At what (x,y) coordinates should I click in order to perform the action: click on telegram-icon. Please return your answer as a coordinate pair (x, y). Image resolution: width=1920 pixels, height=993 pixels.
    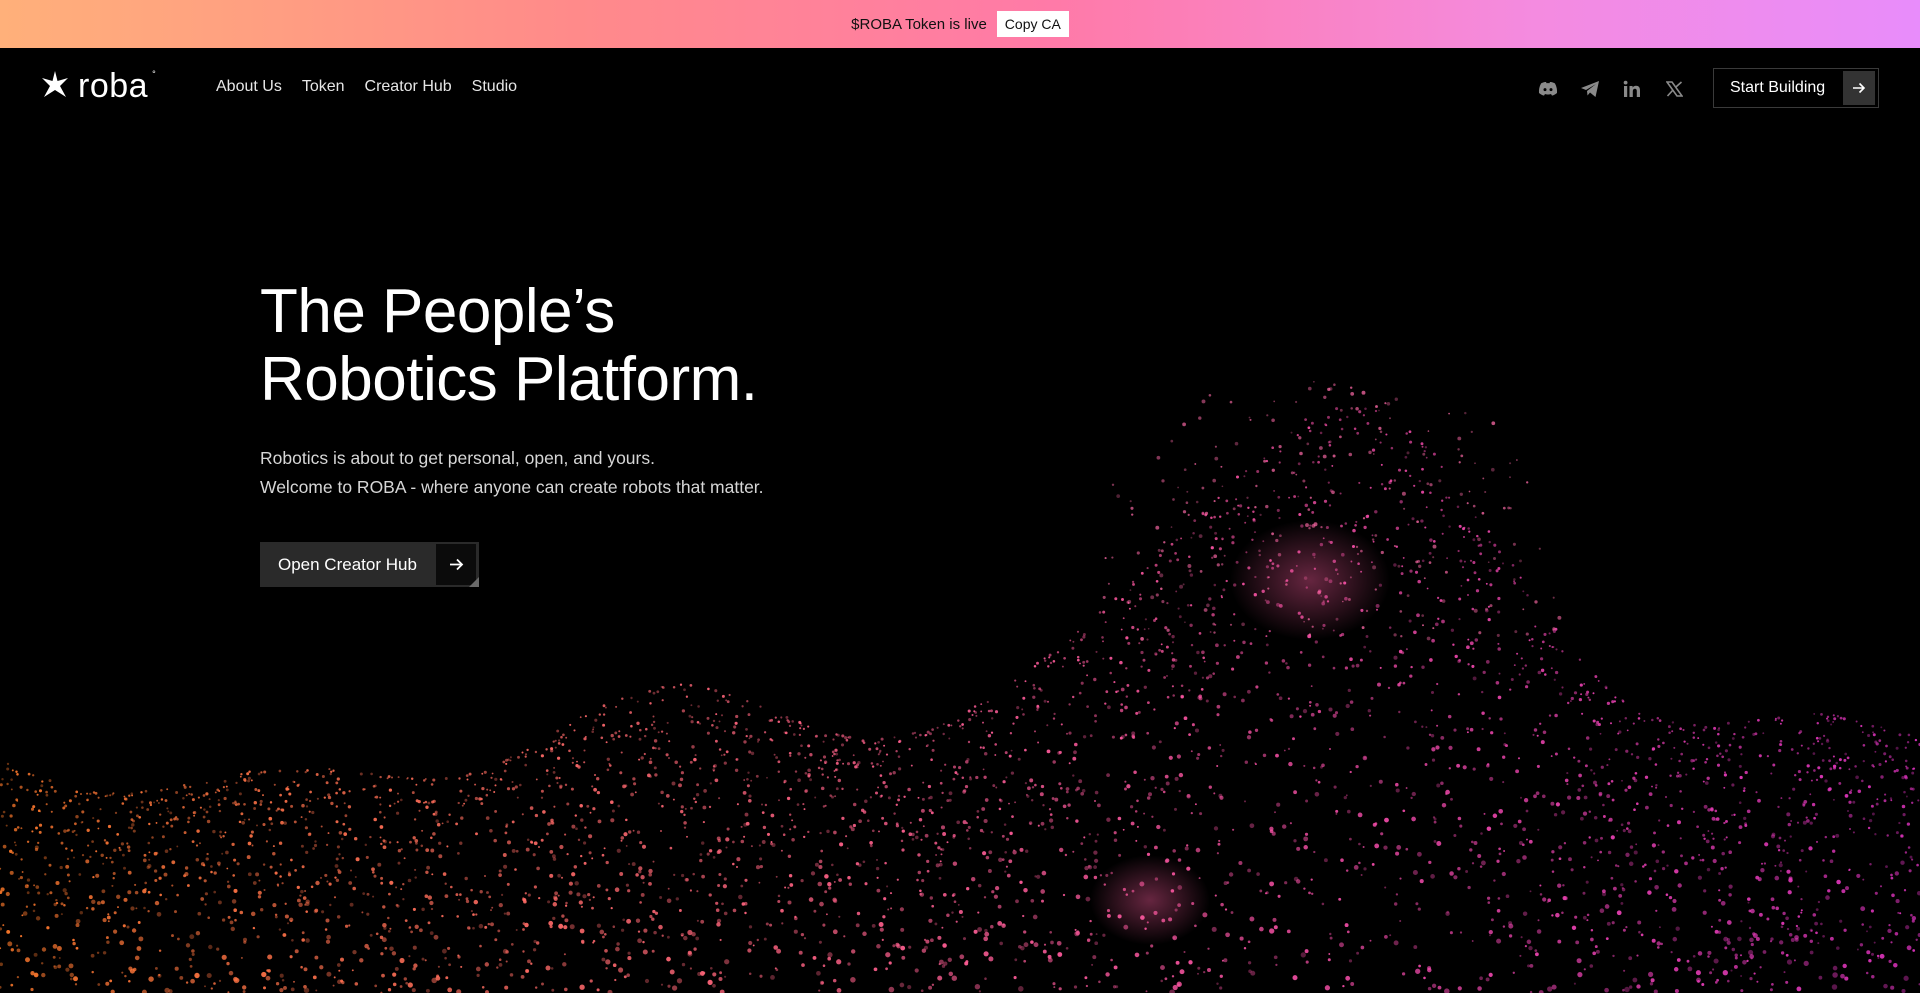
    Looking at the image, I should click on (1590, 89).